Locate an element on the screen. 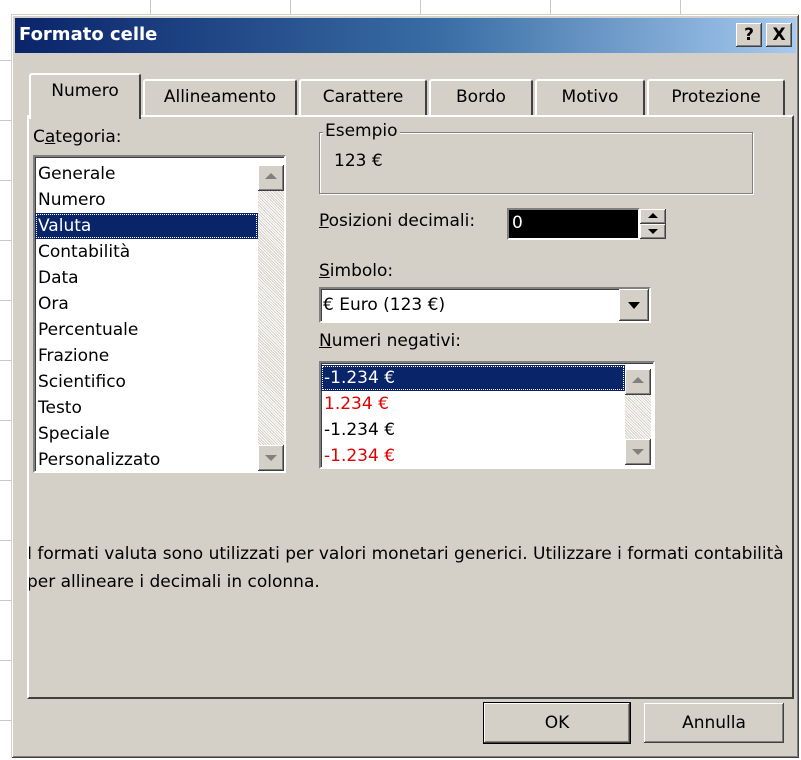  tab-motivo: Motivo is located at coordinates (590, 97).